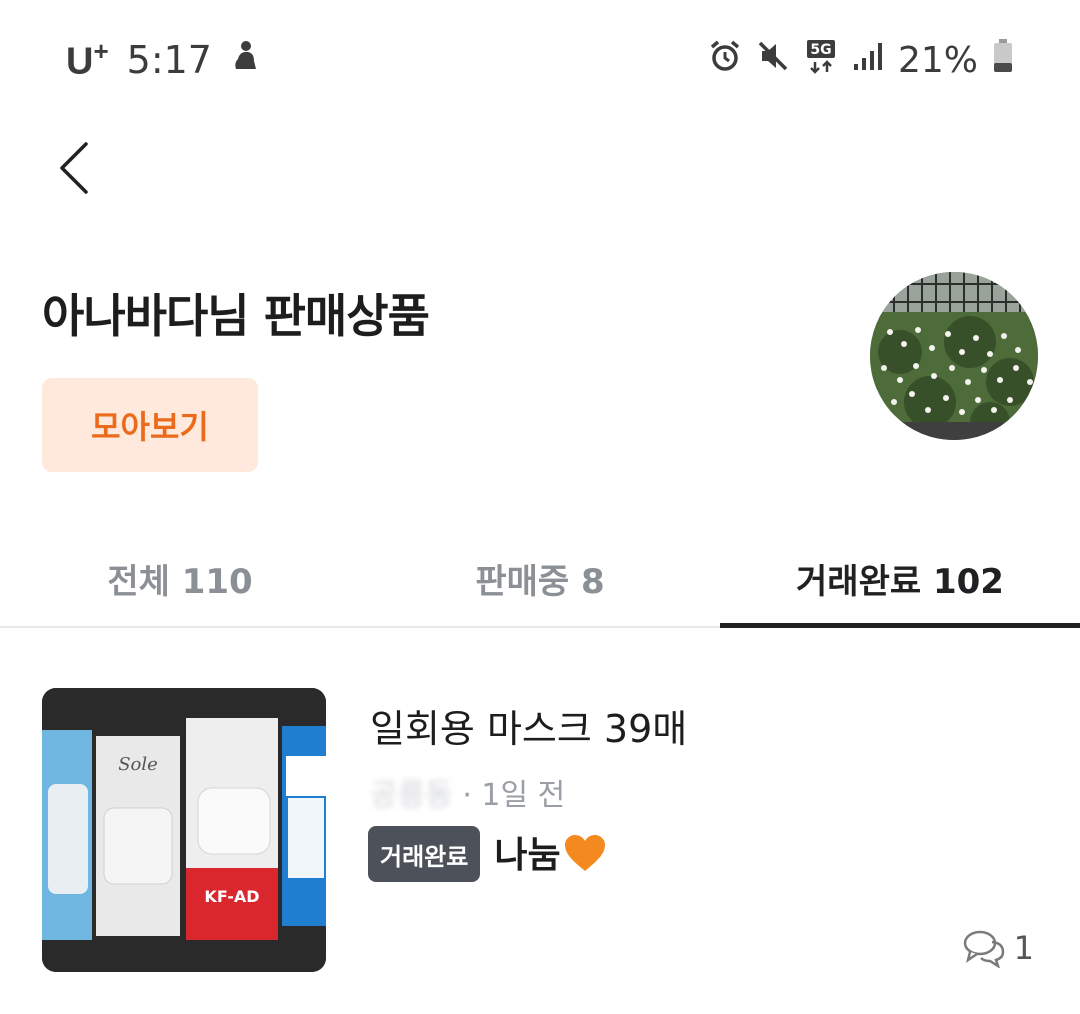 This screenshot has height=1014, width=1080. Describe the element at coordinates (169, 59) in the screenshot. I see `clock: 5:17` at that location.